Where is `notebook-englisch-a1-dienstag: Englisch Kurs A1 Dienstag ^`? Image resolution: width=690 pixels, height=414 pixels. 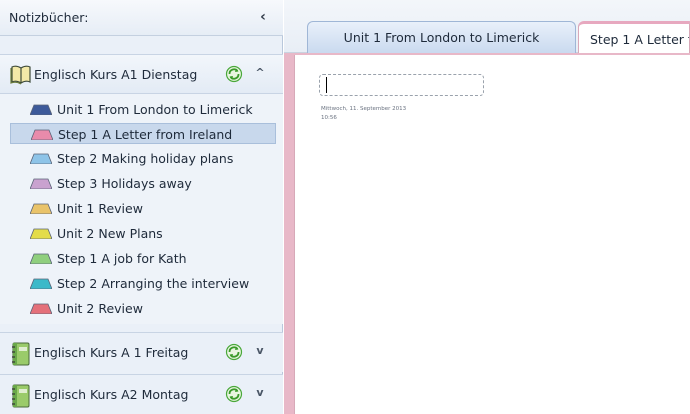 notebook-englisch-a1-dienstag: Englisch Kurs A1 Dienstag ^ is located at coordinates (141, 74).